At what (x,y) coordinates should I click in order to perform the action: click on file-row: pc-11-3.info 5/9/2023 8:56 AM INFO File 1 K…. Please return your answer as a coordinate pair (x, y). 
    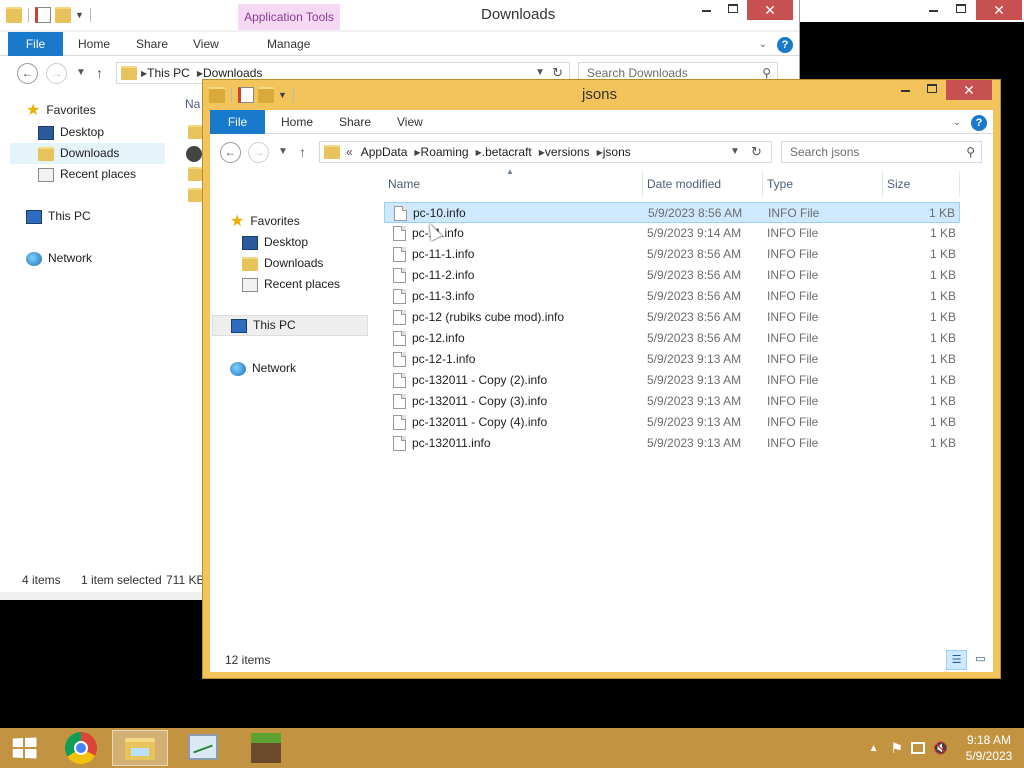
    Looking at the image, I should click on (672, 296).